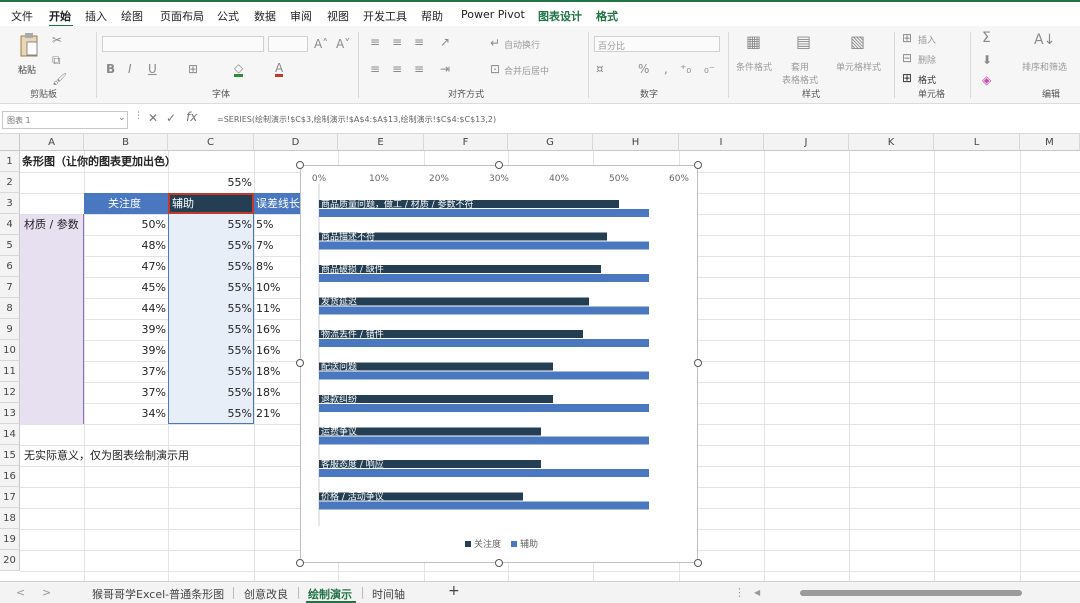 This screenshot has height=603, width=1080. What do you see at coordinates (800, 73) in the screenshot?
I see `table-format-button: 套用 表格格式` at bounding box center [800, 73].